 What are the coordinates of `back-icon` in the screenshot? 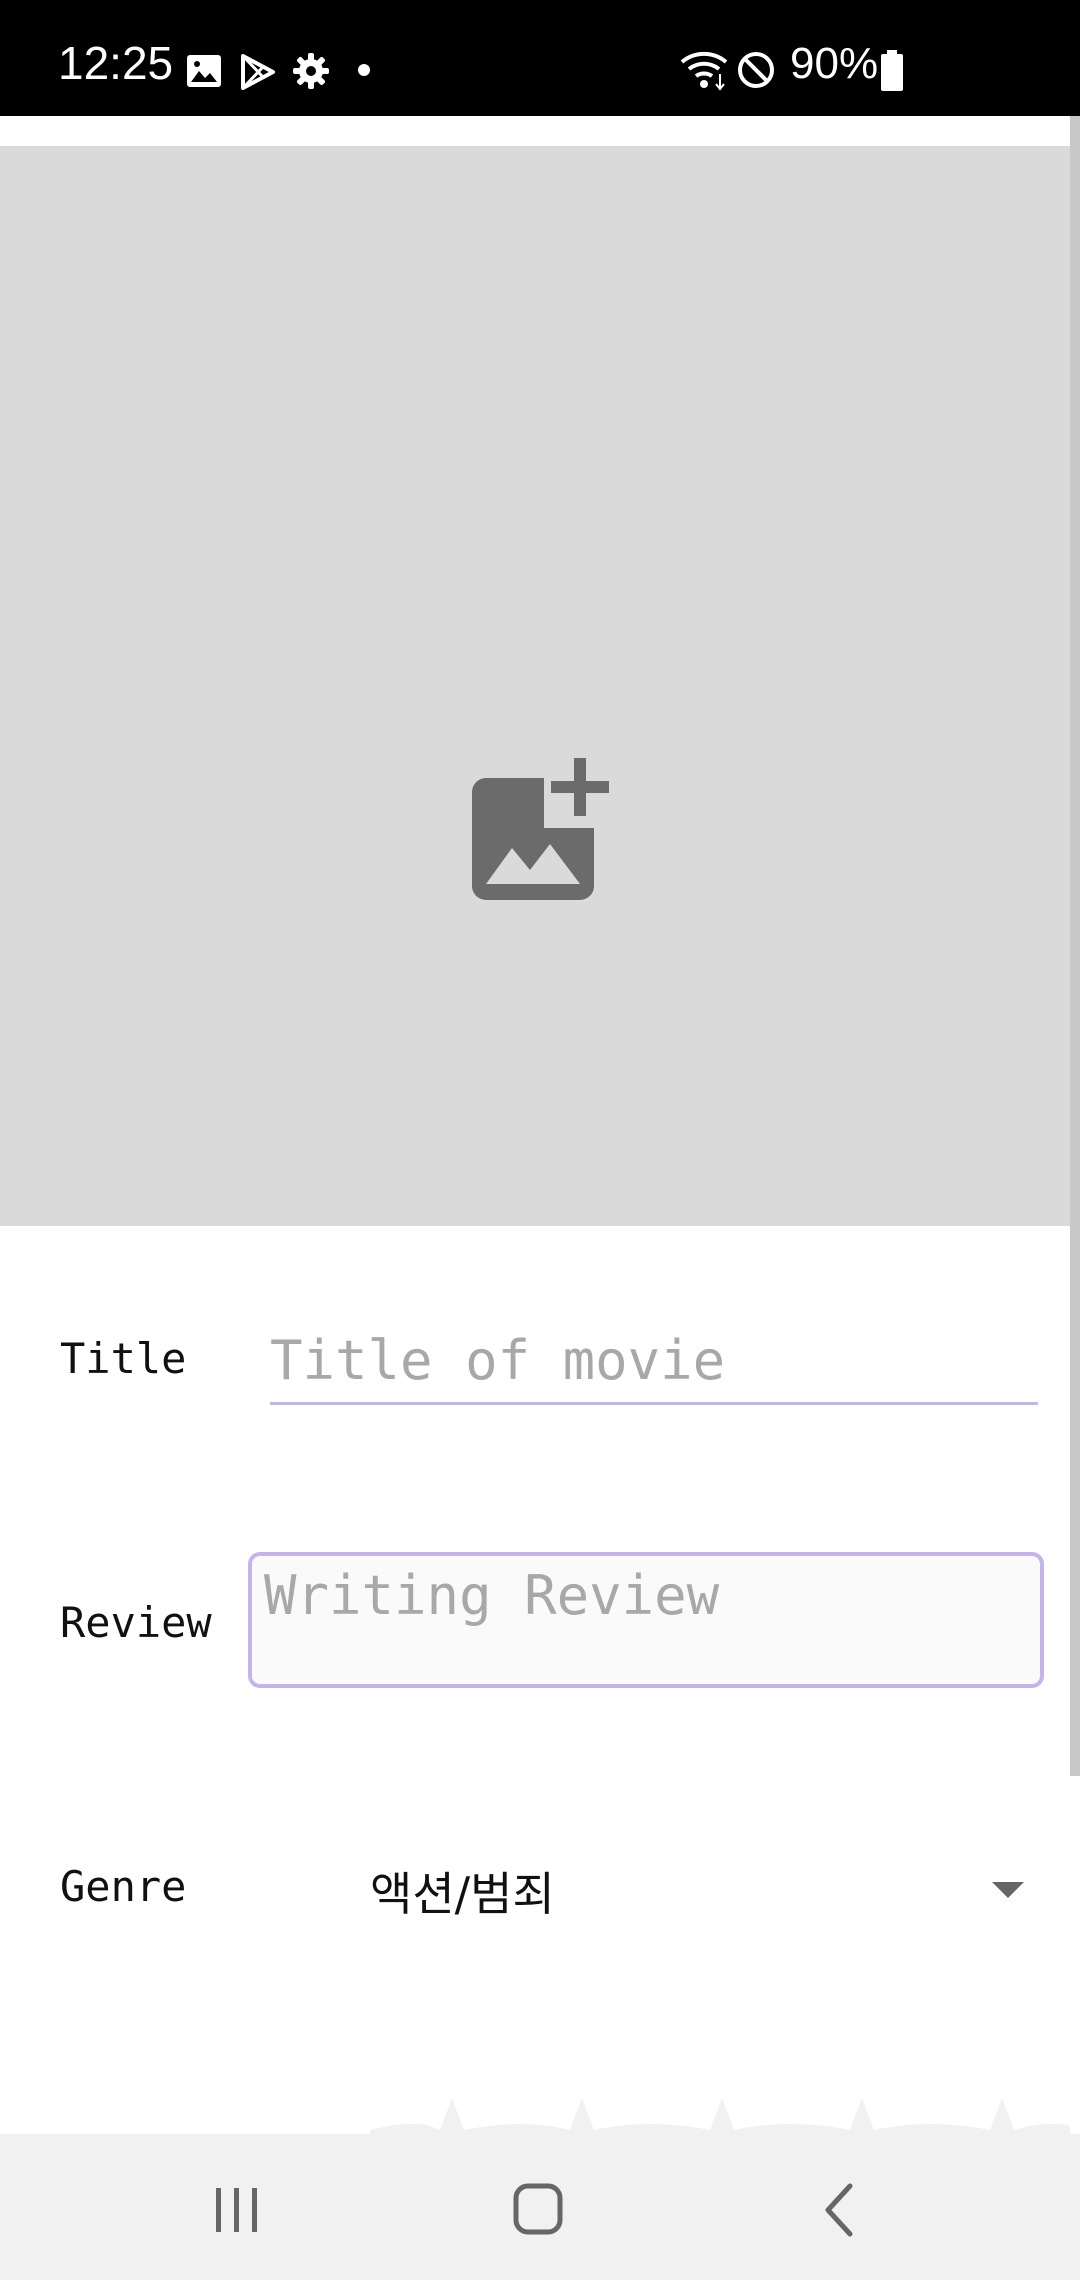 It's located at (840, 2210).